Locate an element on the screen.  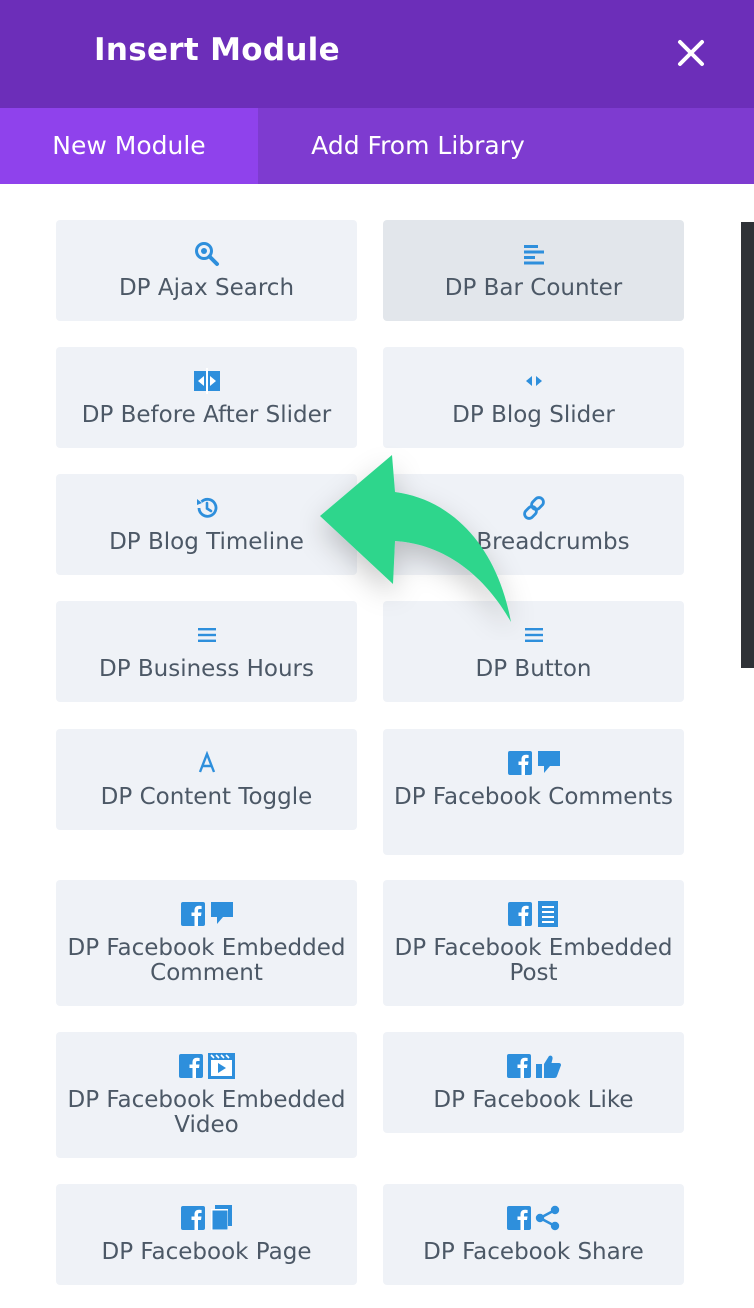
modal-title: Insert Module is located at coordinates (217, 50).